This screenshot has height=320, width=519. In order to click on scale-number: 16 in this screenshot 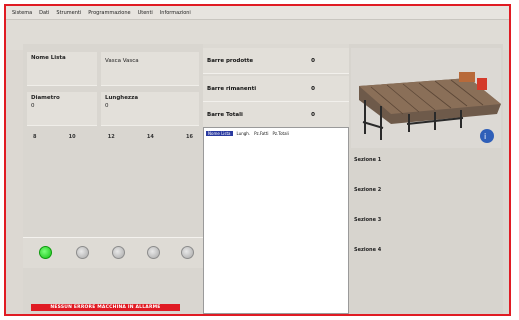, I will do `click(189, 137)`.